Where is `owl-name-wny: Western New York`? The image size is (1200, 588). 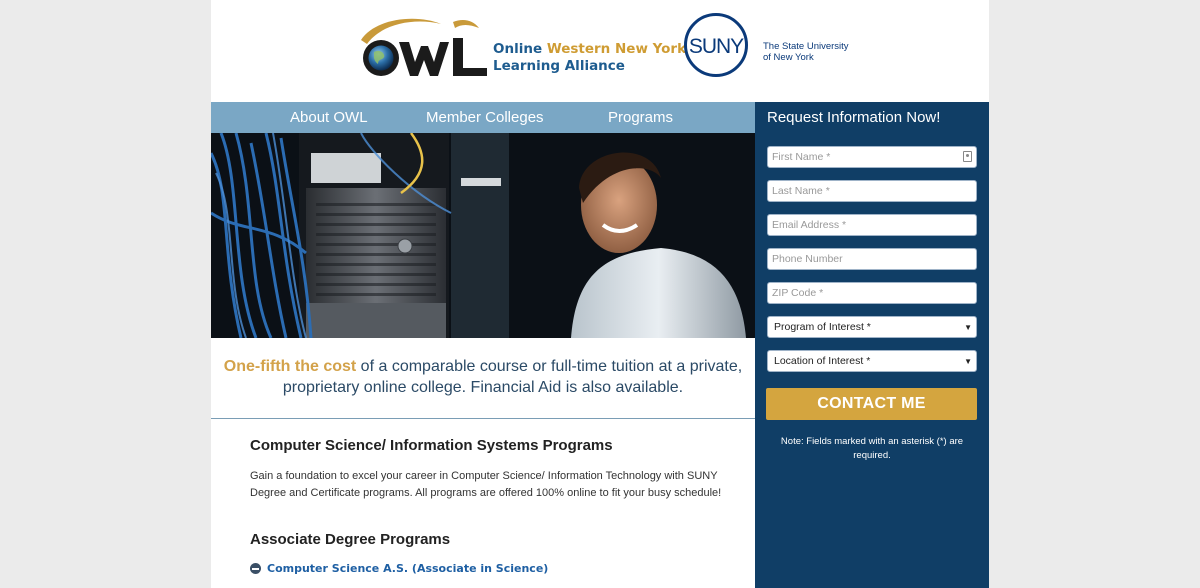
owl-name-wny: Western New York is located at coordinates (616, 49).